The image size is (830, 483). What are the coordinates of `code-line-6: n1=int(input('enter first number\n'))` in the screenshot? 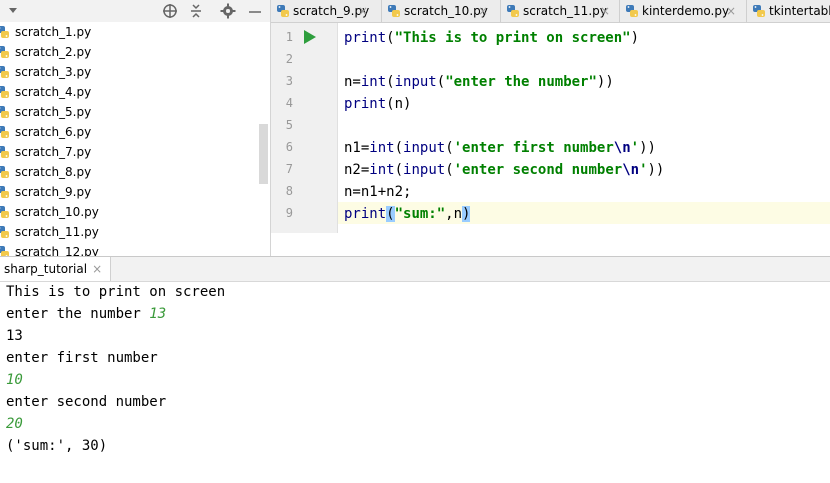 It's located at (500, 148).